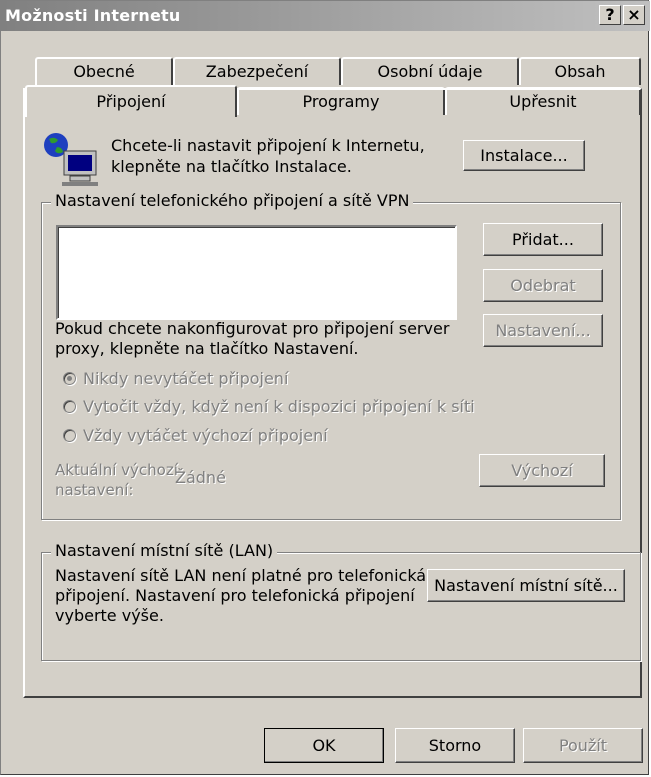  What do you see at coordinates (542, 470) in the screenshot?
I see `default-button: Výchozí` at bounding box center [542, 470].